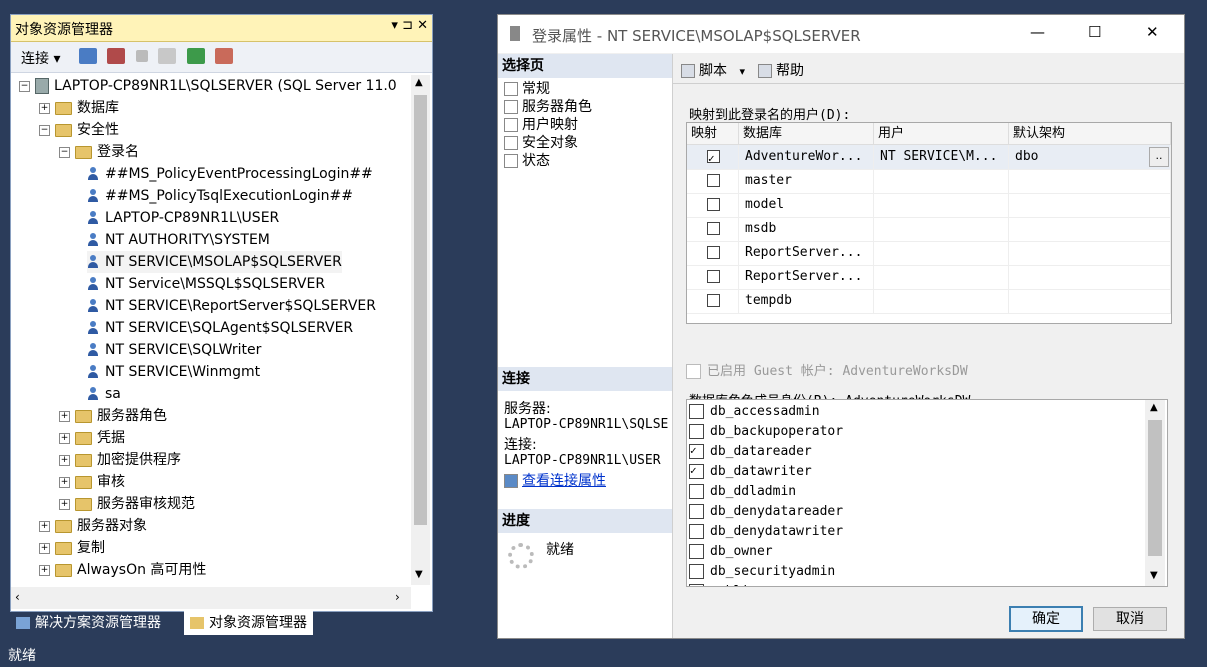 The width and height of the screenshot is (1207, 667). Describe the element at coordinates (99, 152) in the screenshot. I see `tree-node: − 登录名` at that location.